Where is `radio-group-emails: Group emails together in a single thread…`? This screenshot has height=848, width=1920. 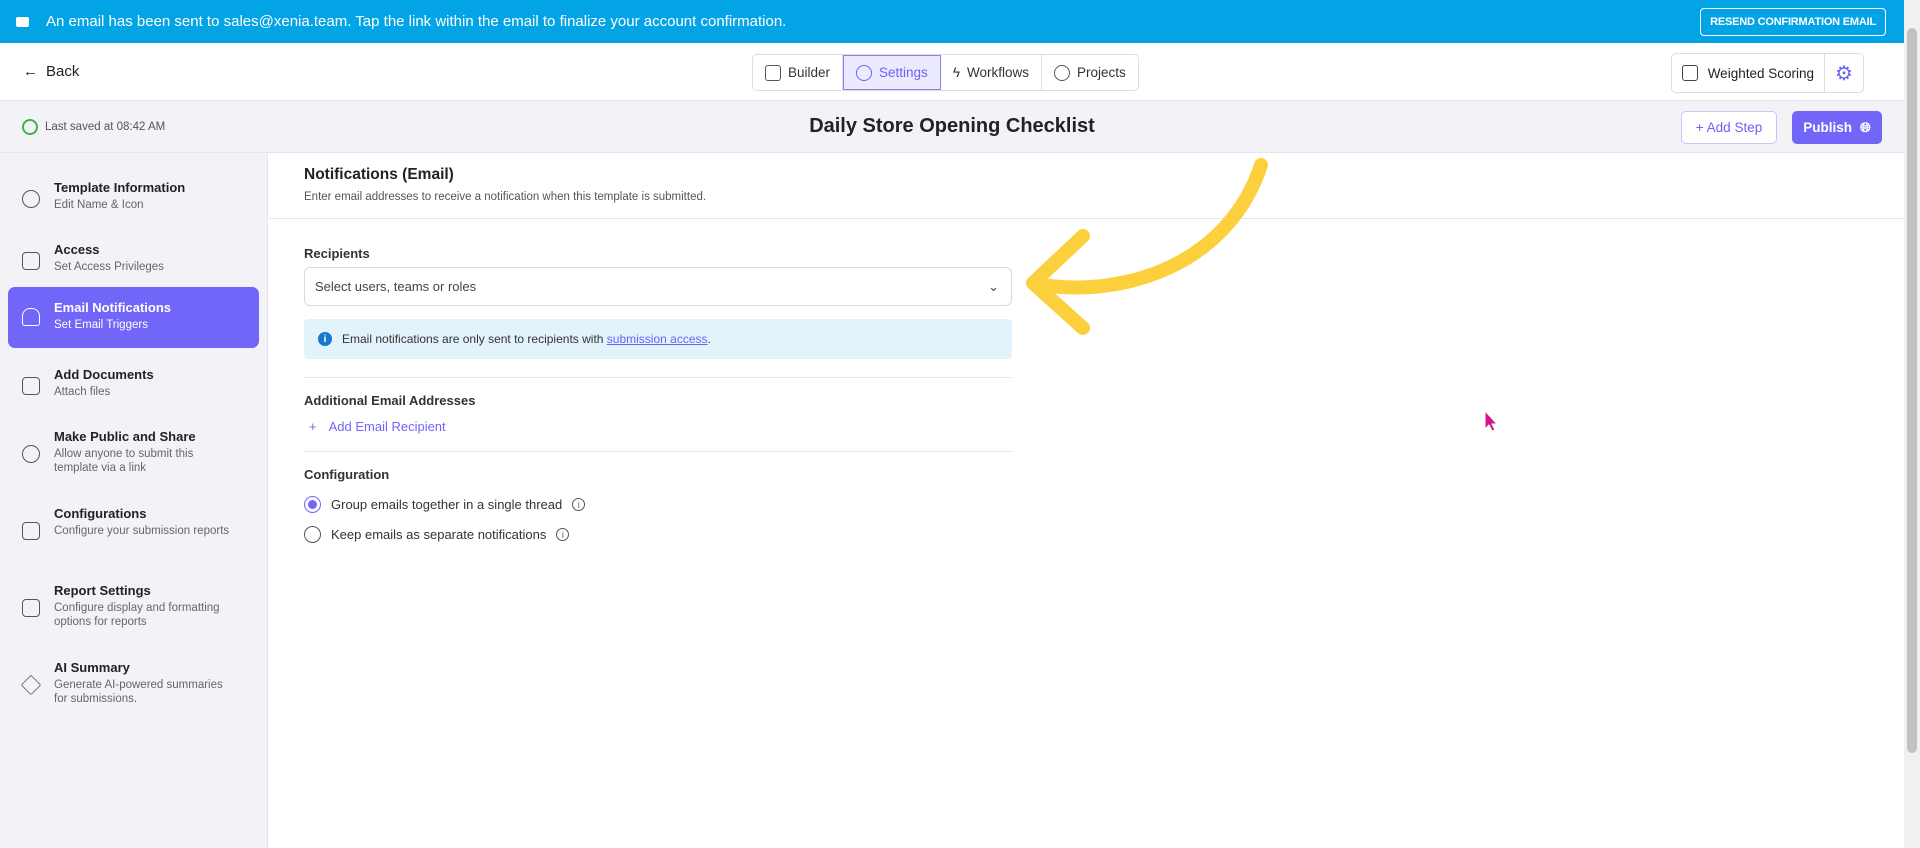
radio-group-emails: Group emails together in a single thread… is located at coordinates (445, 504).